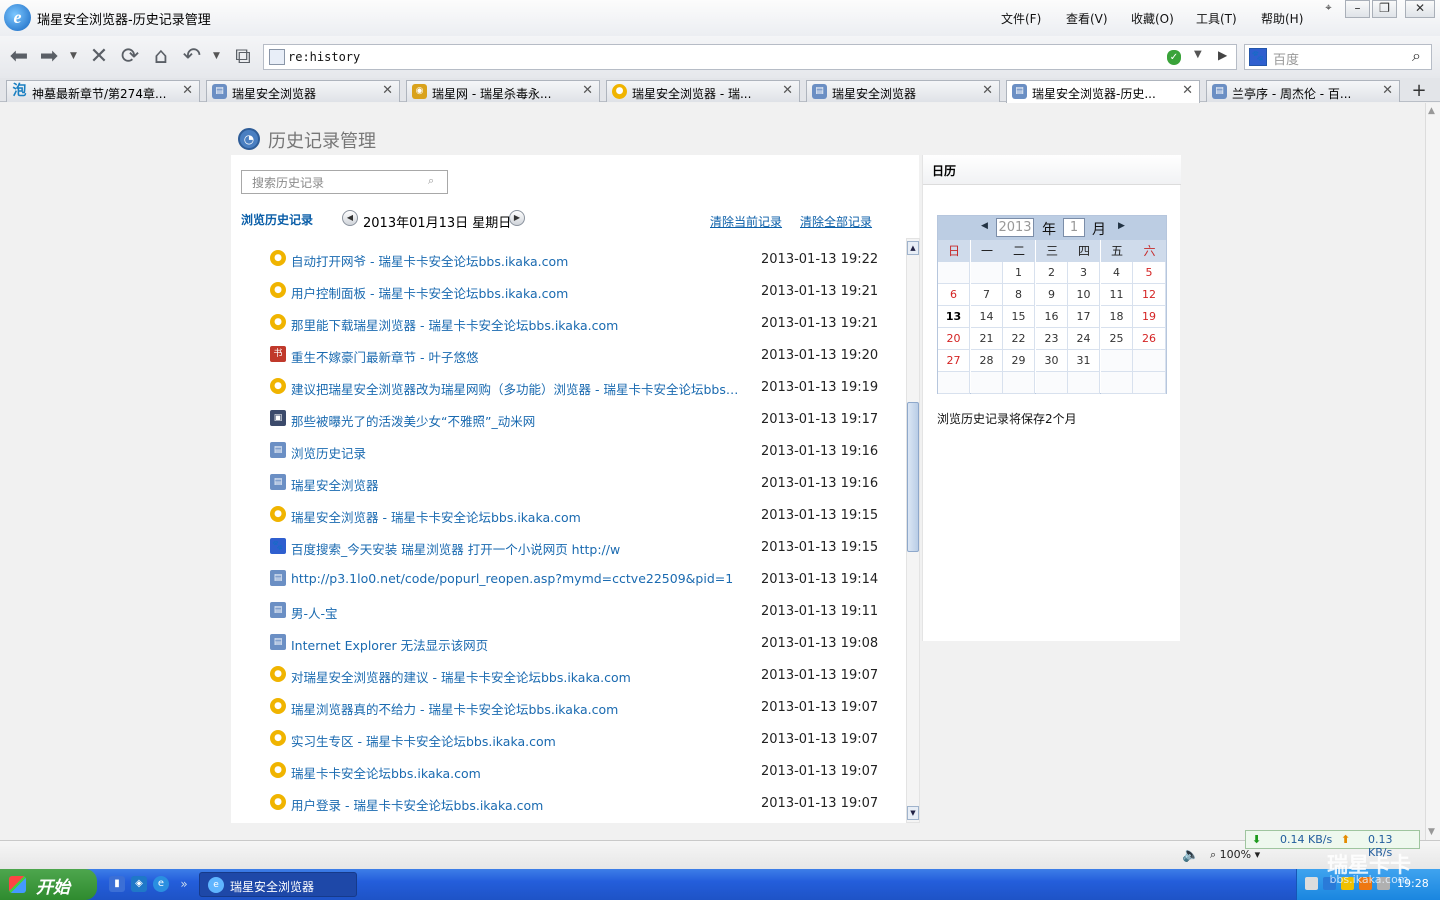 This screenshot has width=1440, height=900. What do you see at coordinates (1117, 295) in the screenshot?
I see `calendar-day: 11` at bounding box center [1117, 295].